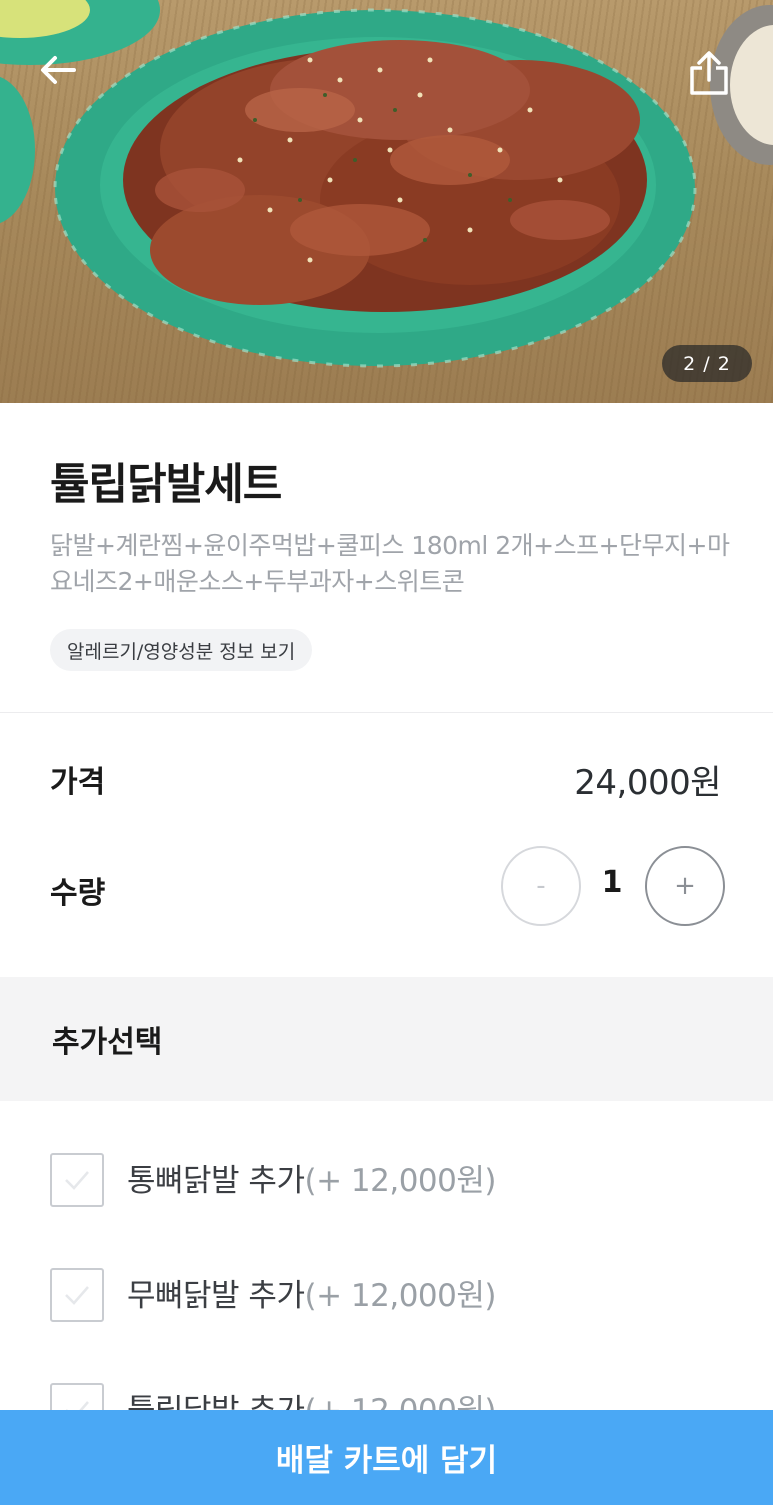 This screenshot has height=1505, width=773. What do you see at coordinates (386, 712) in the screenshot?
I see `section-divider` at bounding box center [386, 712].